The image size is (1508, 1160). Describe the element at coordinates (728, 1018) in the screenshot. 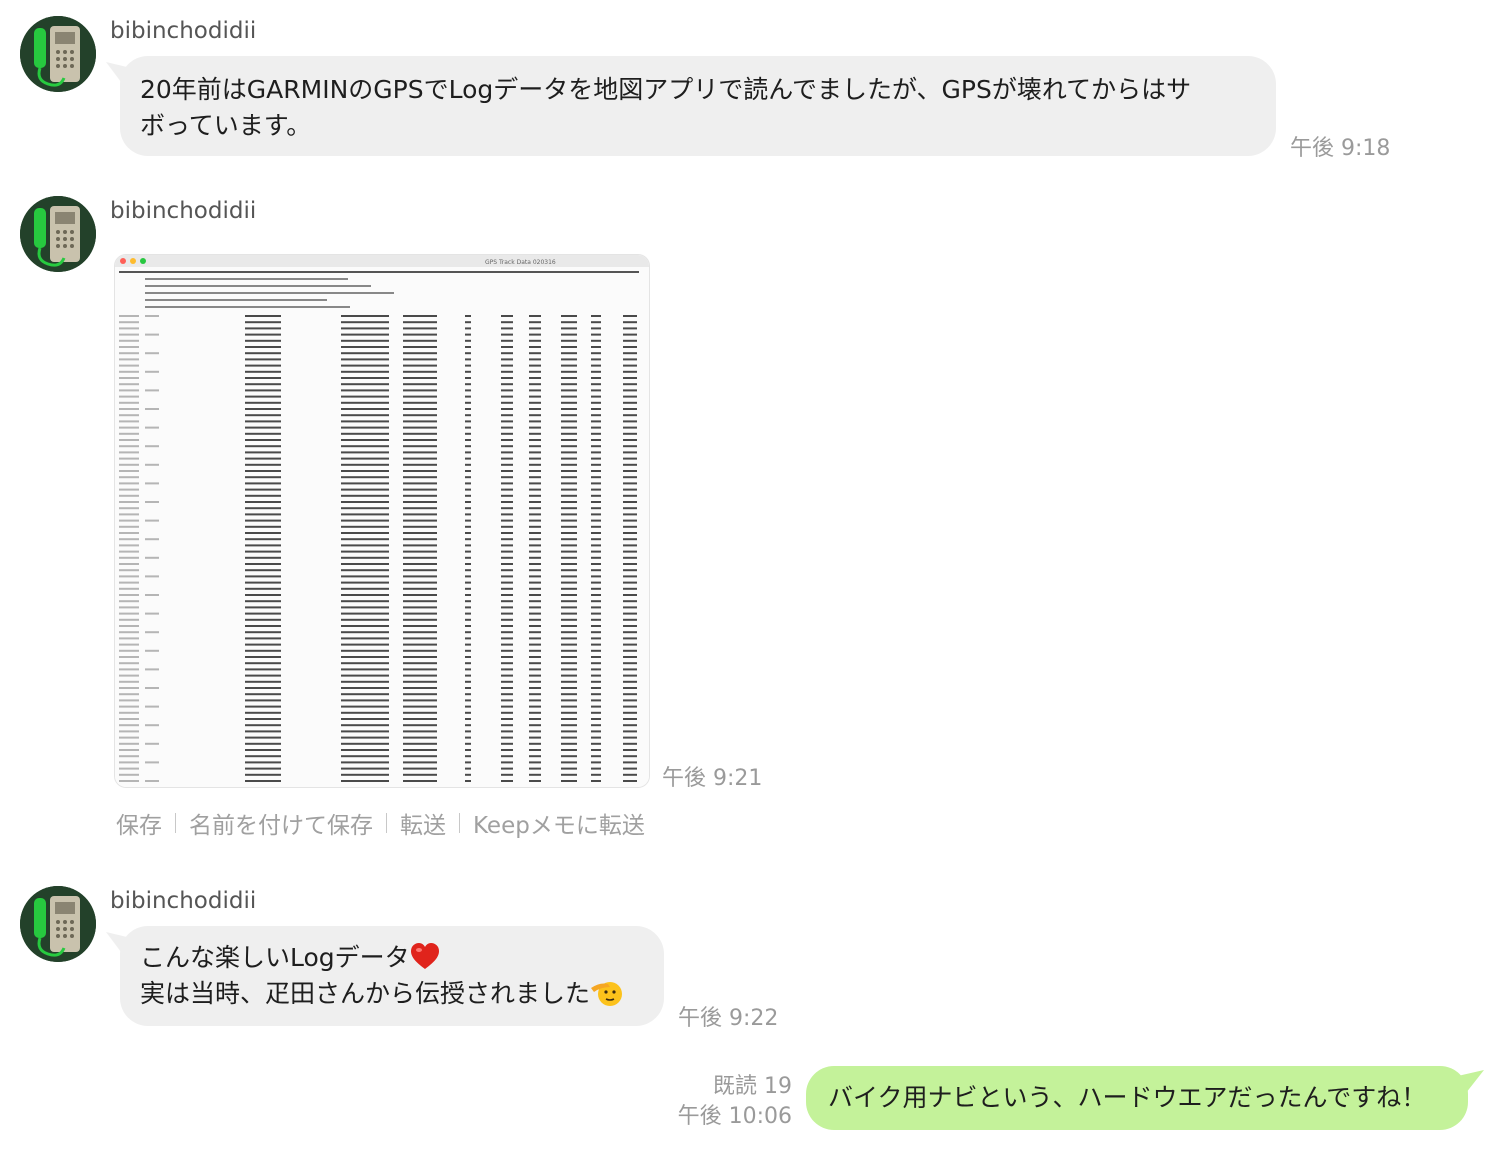

I see `message-time: 午後 9:22` at that location.